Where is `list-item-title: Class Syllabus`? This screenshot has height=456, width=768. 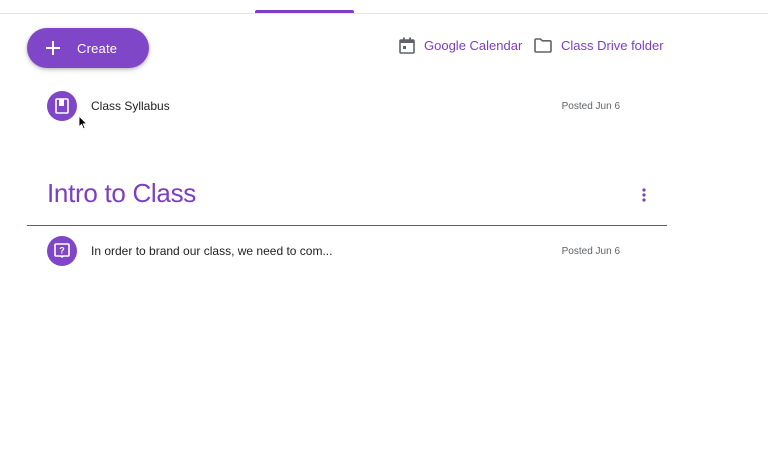
list-item-title: Class Syllabus is located at coordinates (130, 106).